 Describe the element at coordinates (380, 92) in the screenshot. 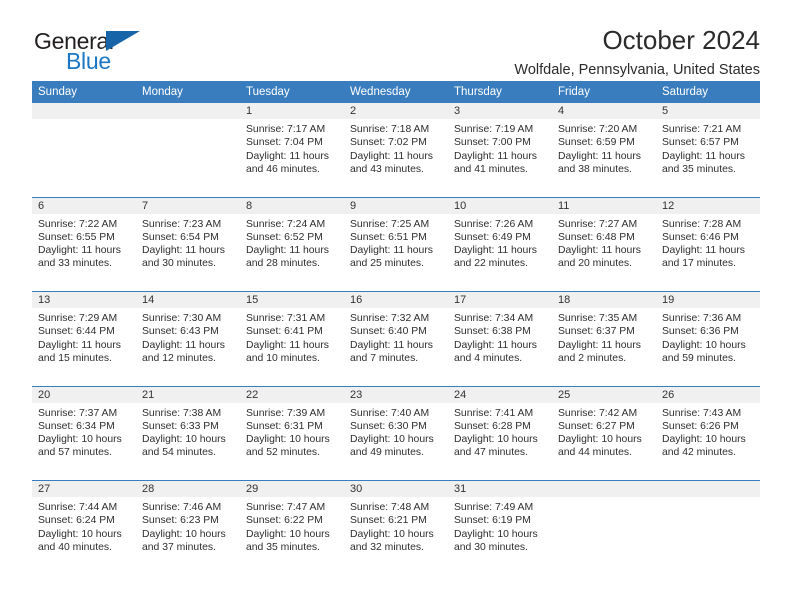

I see `weekday-header-wednesday: Wednesday` at that location.